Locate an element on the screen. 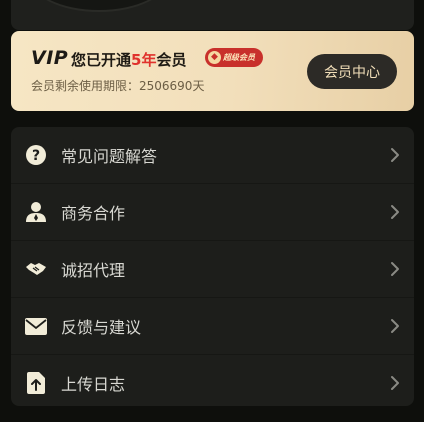  vip-years: 5年 is located at coordinates (144, 60).